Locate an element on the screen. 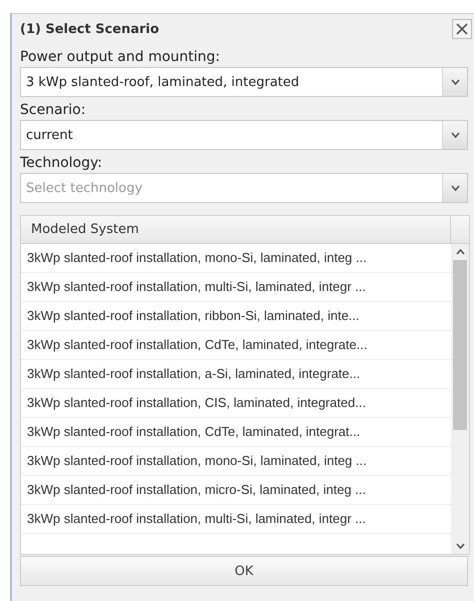  scroll-down-icon is located at coordinates (460, 546).